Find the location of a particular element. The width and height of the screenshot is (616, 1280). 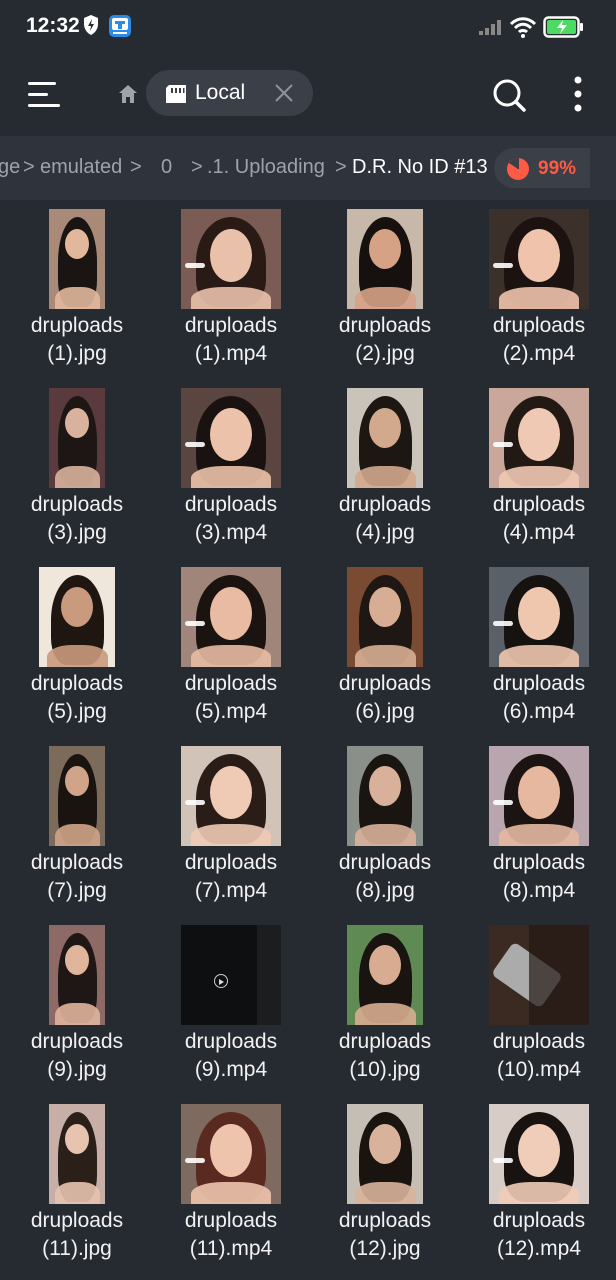

file-name-suffix: (3).jpg is located at coordinates (77, 532).